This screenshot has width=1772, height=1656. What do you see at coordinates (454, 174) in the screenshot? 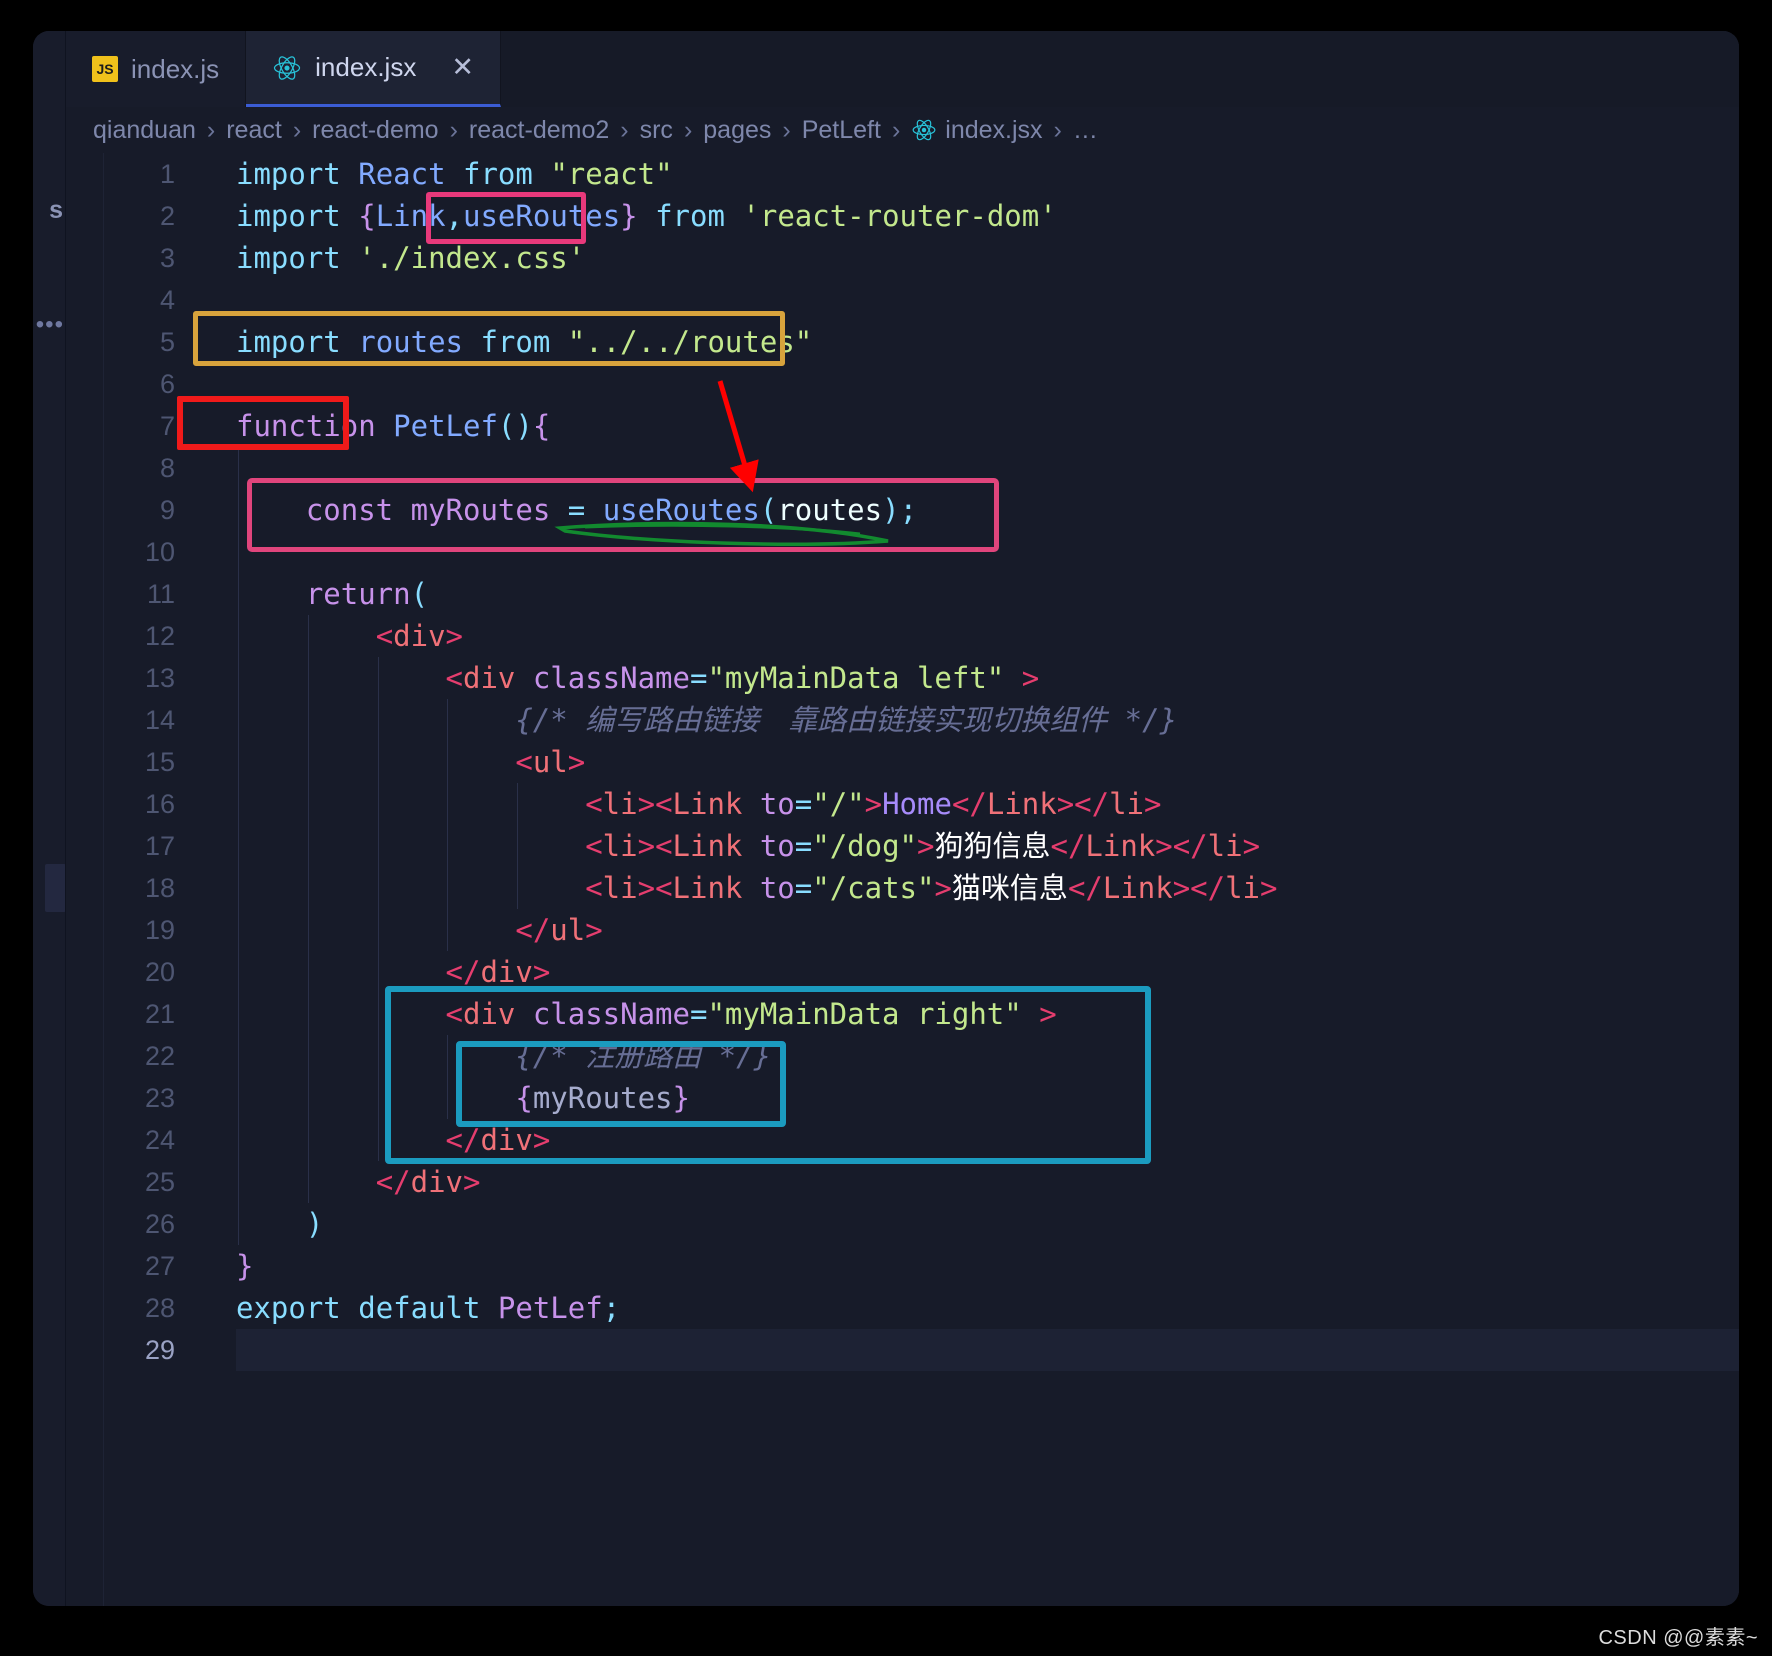
I see `code-line-text: import React from "react"` at bounding box center [454, 174].